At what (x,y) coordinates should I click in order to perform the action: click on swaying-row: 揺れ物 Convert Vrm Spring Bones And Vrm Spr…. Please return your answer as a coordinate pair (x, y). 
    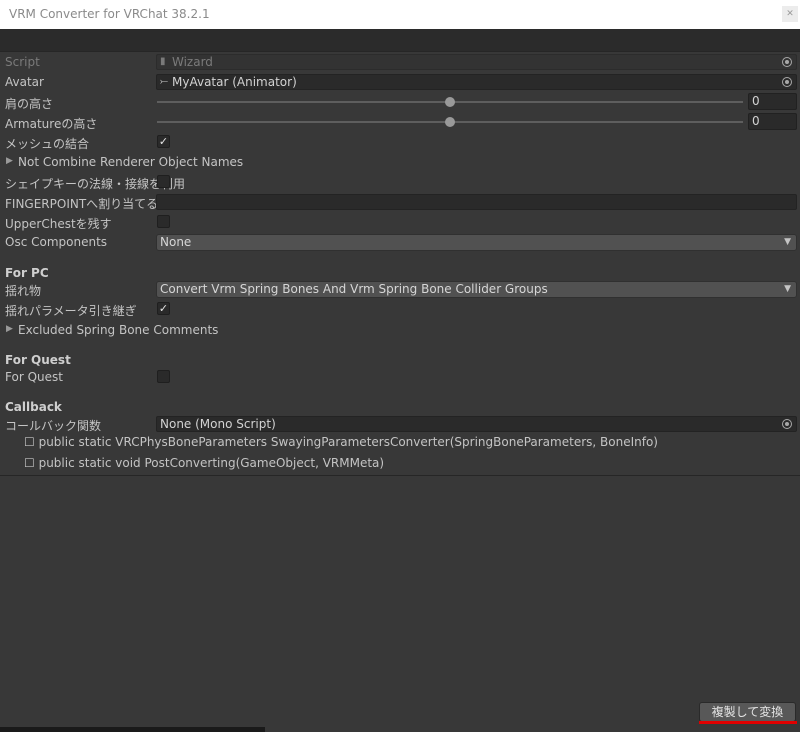
    Looking at the image, I should click on (400, 289).